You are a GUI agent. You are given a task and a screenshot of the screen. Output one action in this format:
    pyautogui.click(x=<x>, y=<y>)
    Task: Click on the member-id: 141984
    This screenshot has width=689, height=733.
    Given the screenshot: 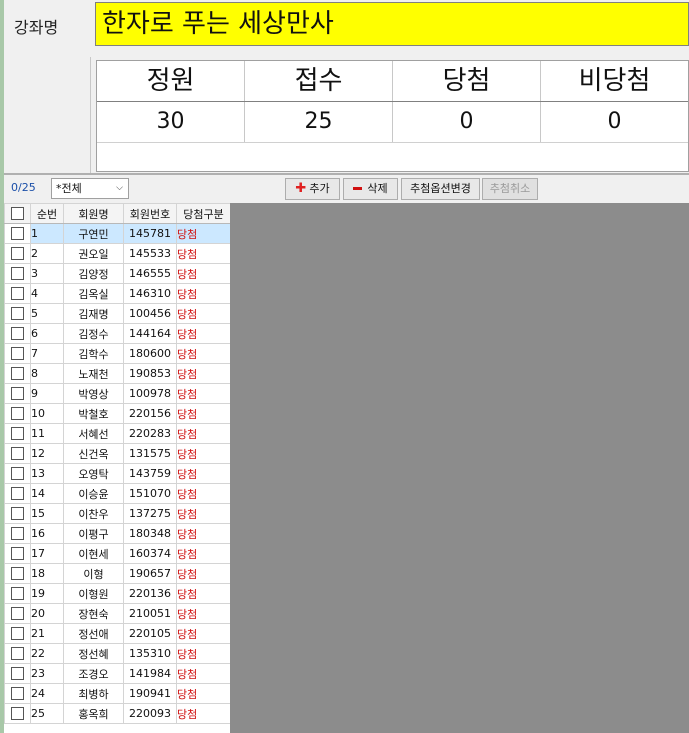 What is the action you would take?
    pyautogui.click(x=150, y=673)
    